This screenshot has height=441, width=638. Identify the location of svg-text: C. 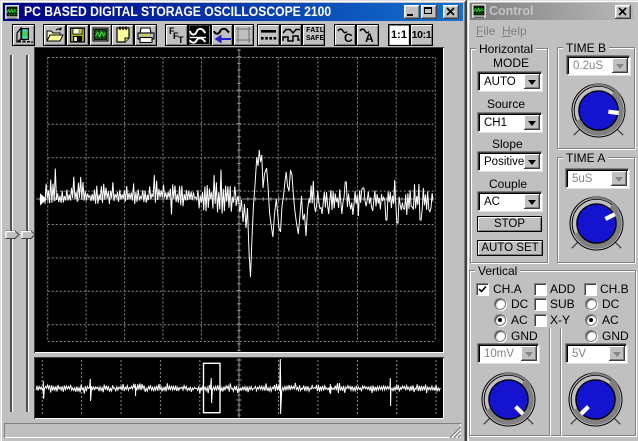
(348, 38).